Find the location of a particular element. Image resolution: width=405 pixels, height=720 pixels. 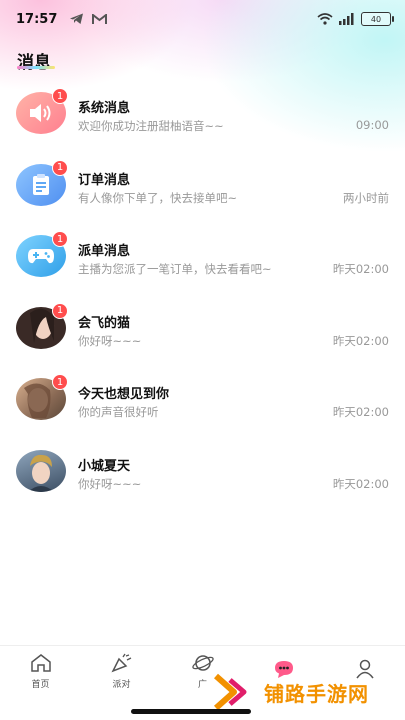

mail-m-icon is located at coordinates (100, 18).